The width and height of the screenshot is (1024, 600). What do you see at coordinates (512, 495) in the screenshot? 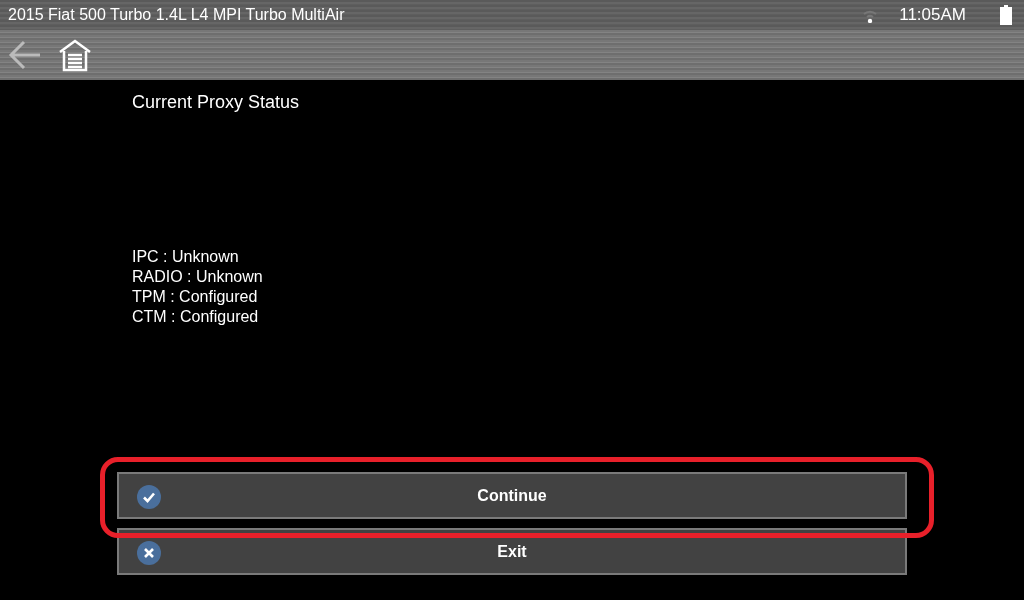
I see `continue-button: Continue` at bounding box center [512, 495].